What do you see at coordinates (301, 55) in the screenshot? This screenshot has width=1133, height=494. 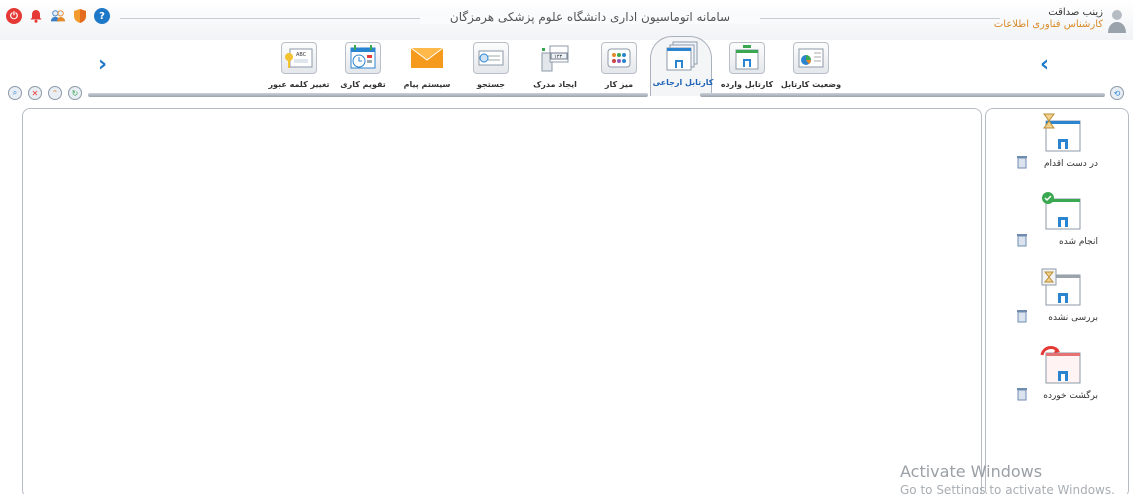 I see `svg-text: ABC` at bounding box center [301, 55].